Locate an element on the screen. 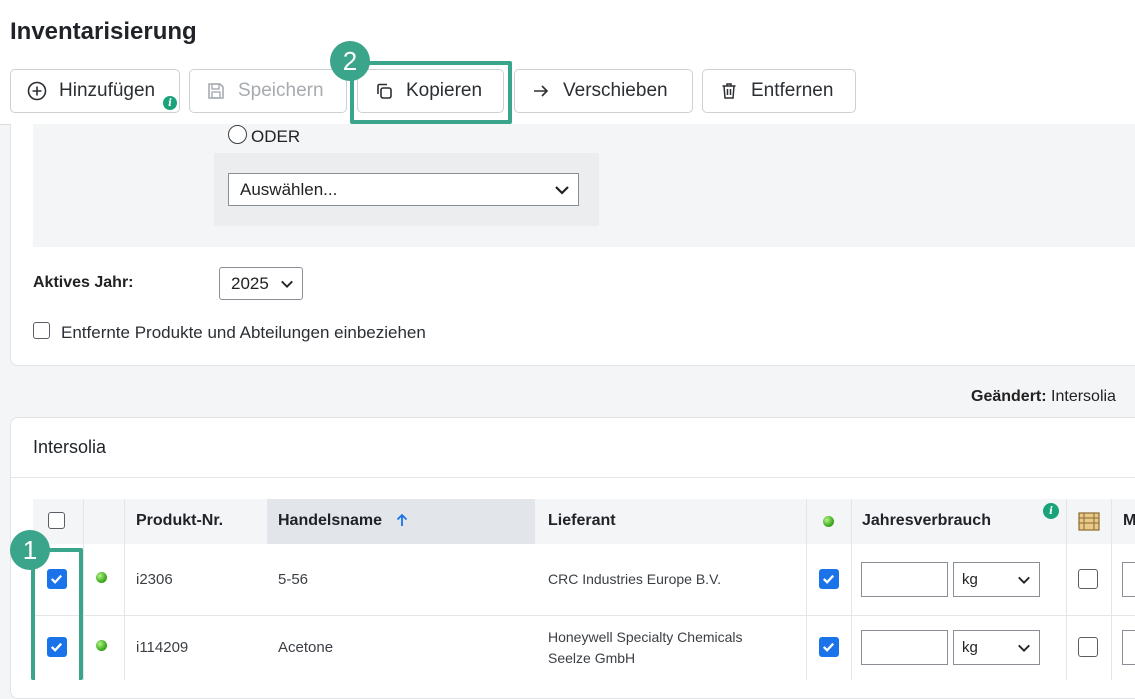 The image size is (1135, 699). section-divider is located at coordinates (573, 477).